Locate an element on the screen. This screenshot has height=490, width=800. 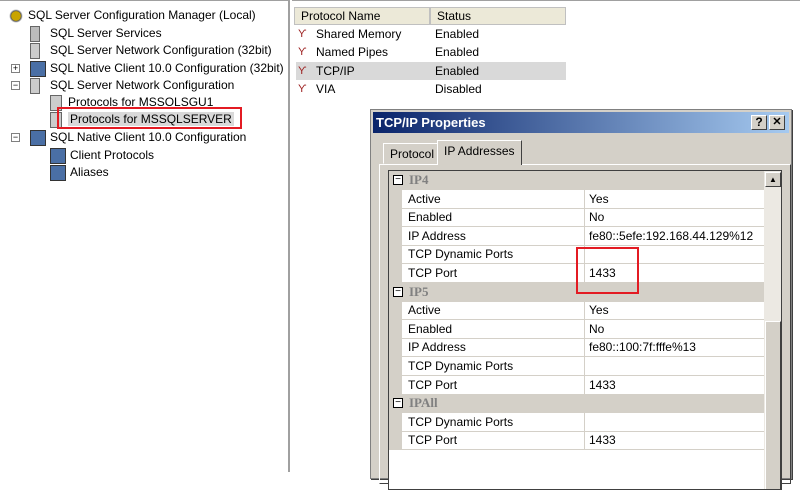
expand-icon: + is located at coordinates (15, 68).